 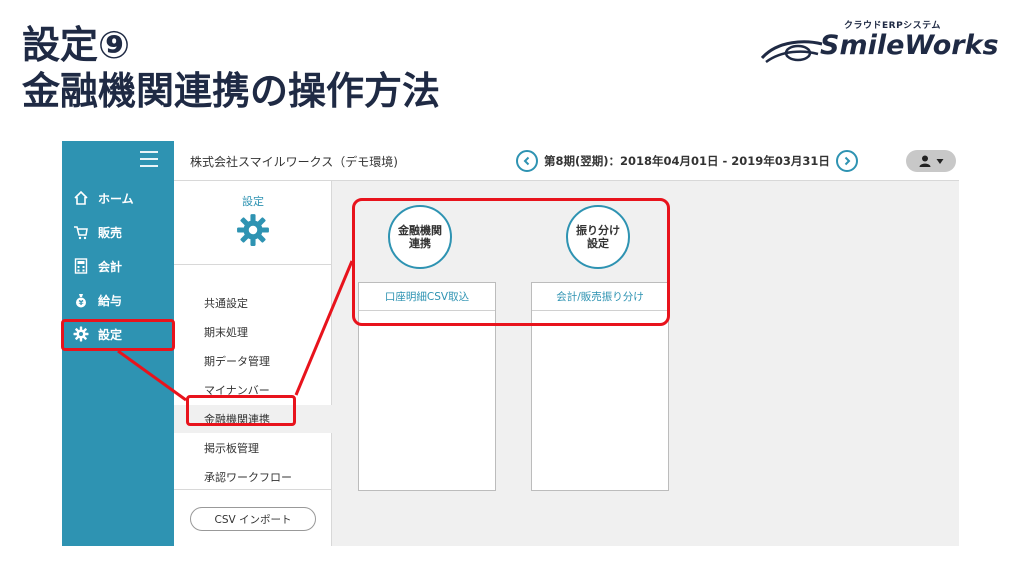 What do you see at coordinates (253, 477) in the screenshot?
I see `subpanel-item-approval-workflow: 承認ワークフロー` at bounding box center [253, 477].